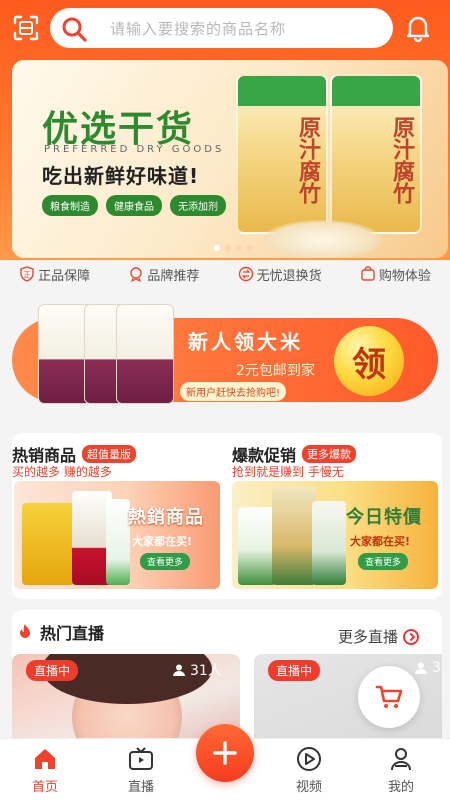 The height and width of the screenshot is (800, 450). Describe the element at coordinates (275, 371) in the screenshot. I see `promo-subtitle: 2元包邮到家` at that location.